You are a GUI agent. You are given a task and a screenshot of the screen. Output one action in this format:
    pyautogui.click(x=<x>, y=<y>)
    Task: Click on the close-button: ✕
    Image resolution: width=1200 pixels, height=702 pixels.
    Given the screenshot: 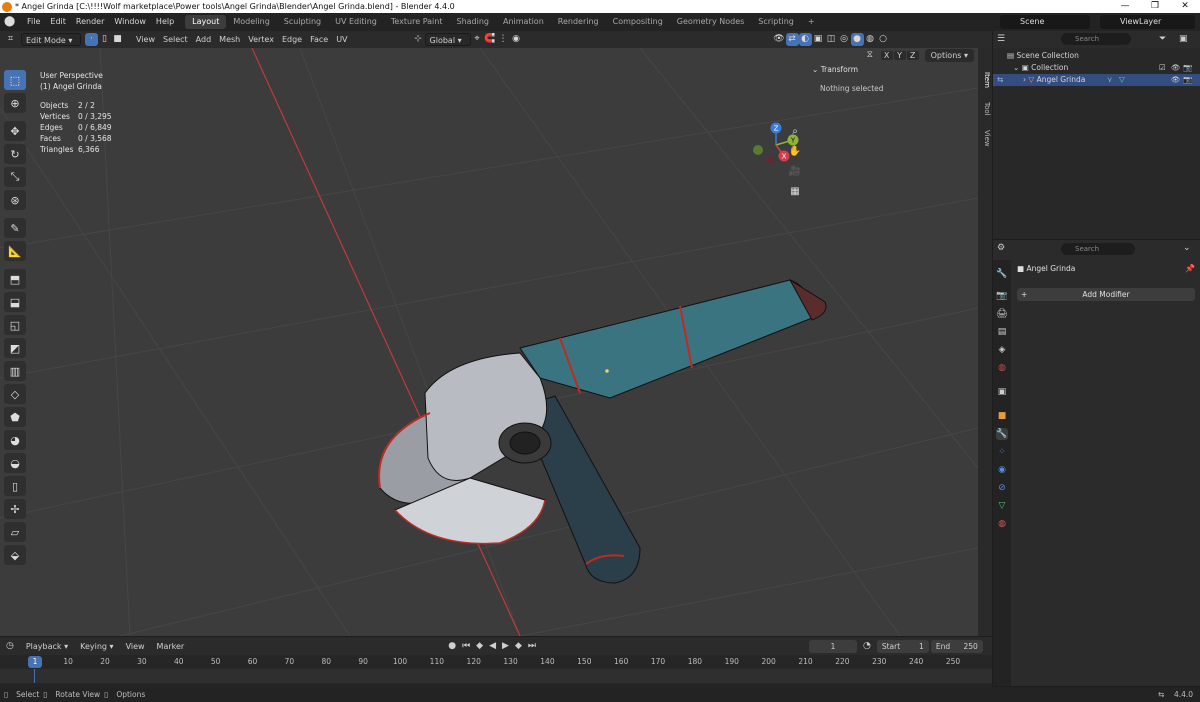 What is the action you would take?
    pyautogui.click(x=1185, y=6)
    